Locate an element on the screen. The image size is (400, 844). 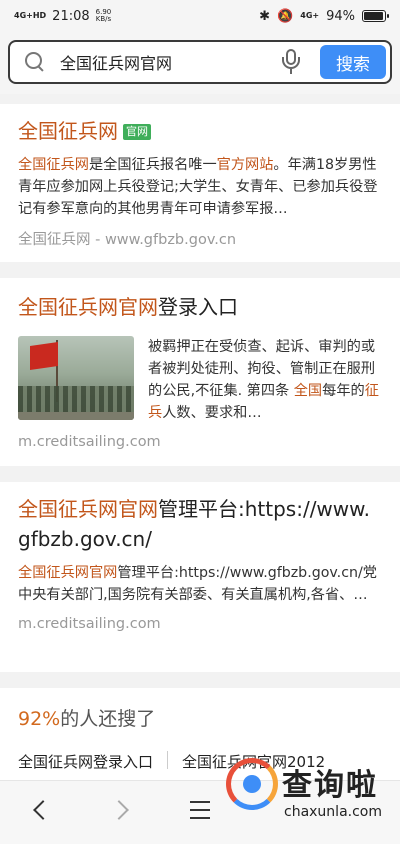
snippet-highlight: 全国 is located at coordinates (308, 391).